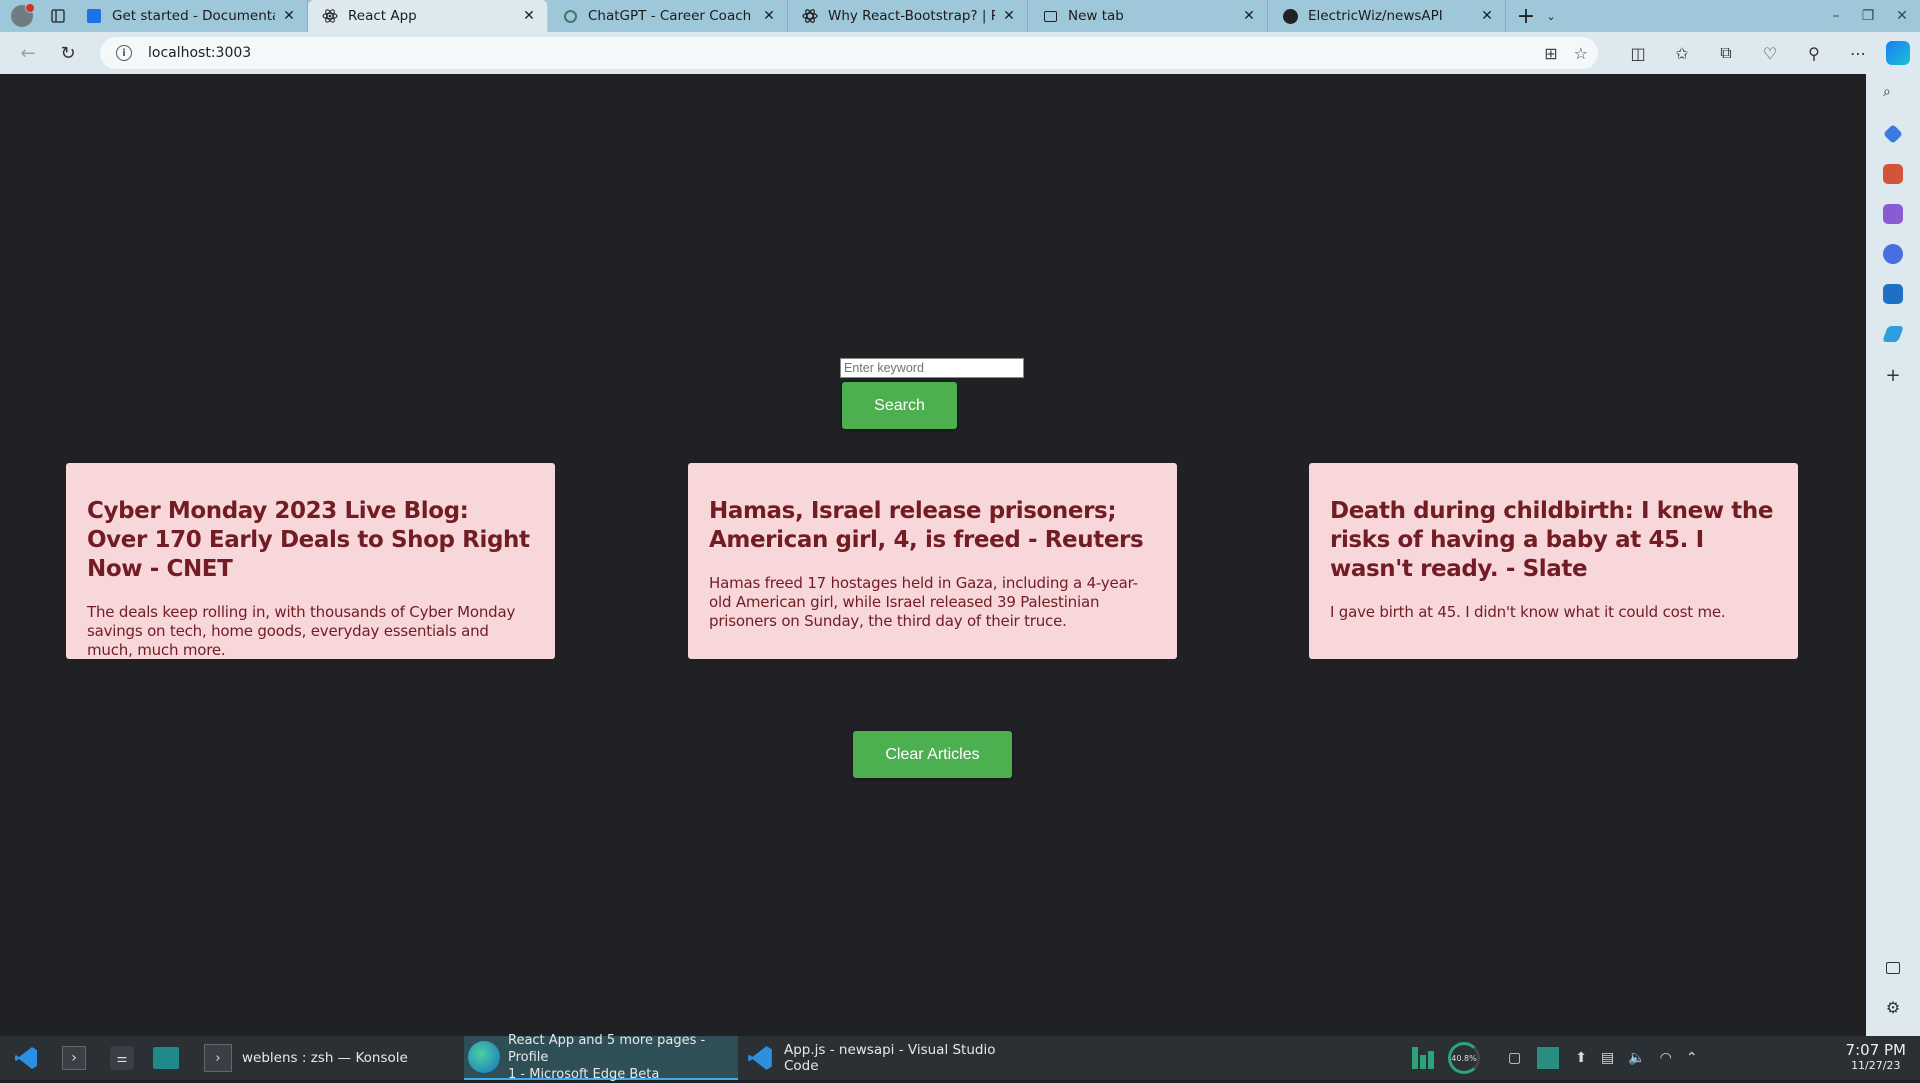 This screenshot has height=1083, width=1920. Describe the element at coordinates (1666, 1058) in the screenshot. I see `wifi-icon: ◠` at that location.